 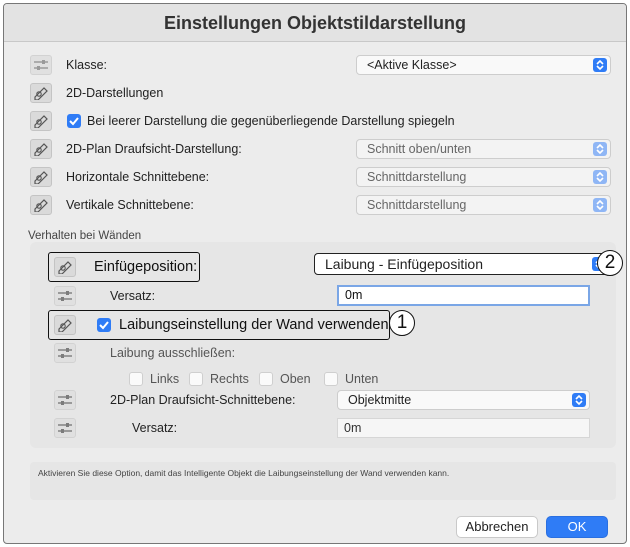 I want to click on links-label: Links, so click(x=165, y=379).